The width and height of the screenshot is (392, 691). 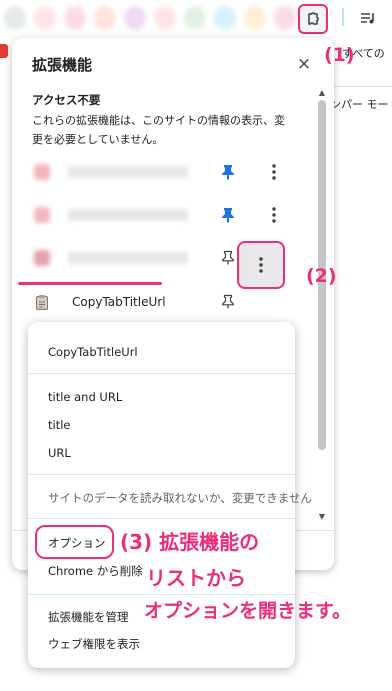 I want to click on extension-name: CopyTabTitleUrl, so click(x=119, y=302).